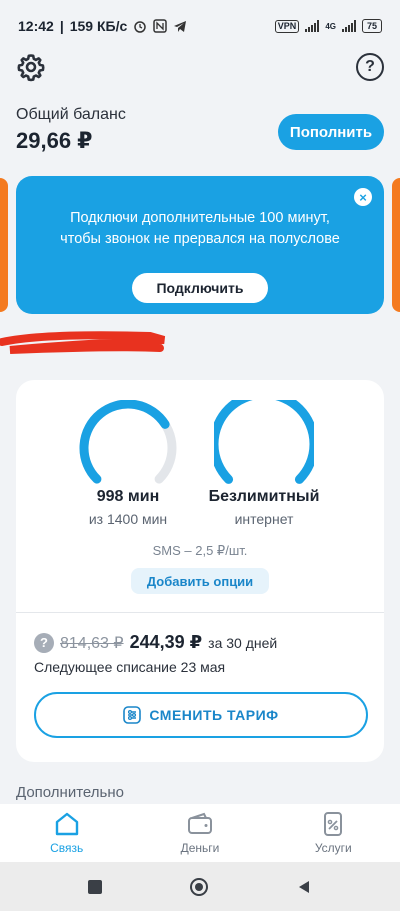 The width and height of the screenshot is (400, 911). I want to click on vpn-badge: VPN, so click(287, 26).